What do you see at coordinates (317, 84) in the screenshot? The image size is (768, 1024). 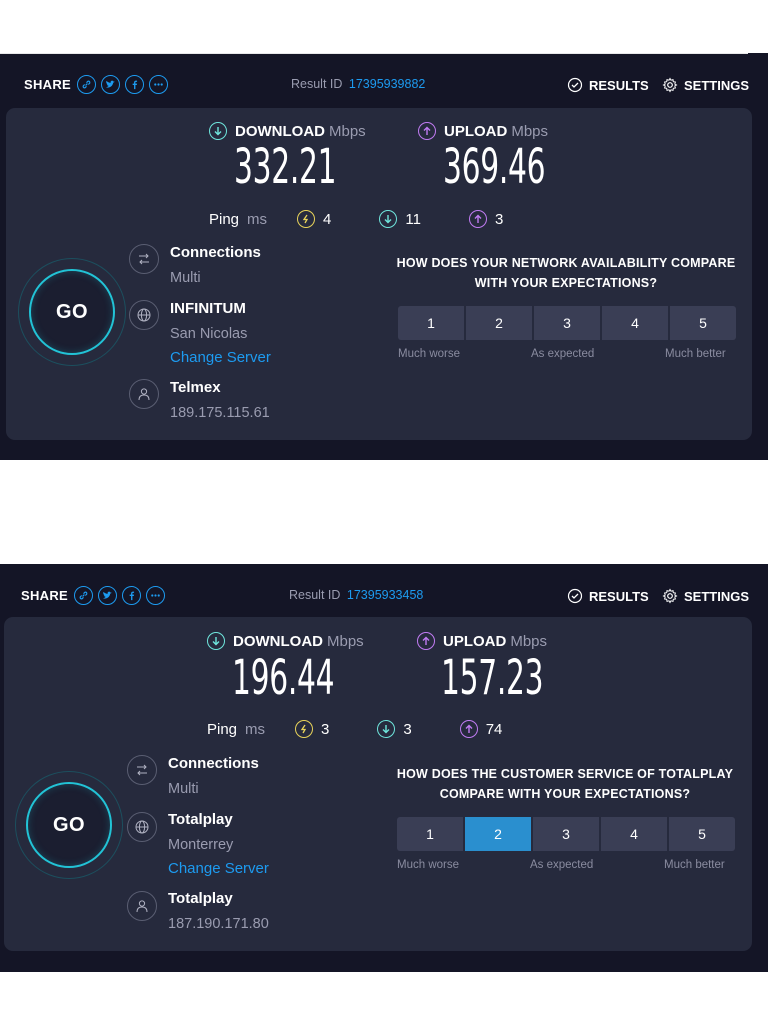 I see `result-id-label: Result ID` at bounding box center [317, 84].